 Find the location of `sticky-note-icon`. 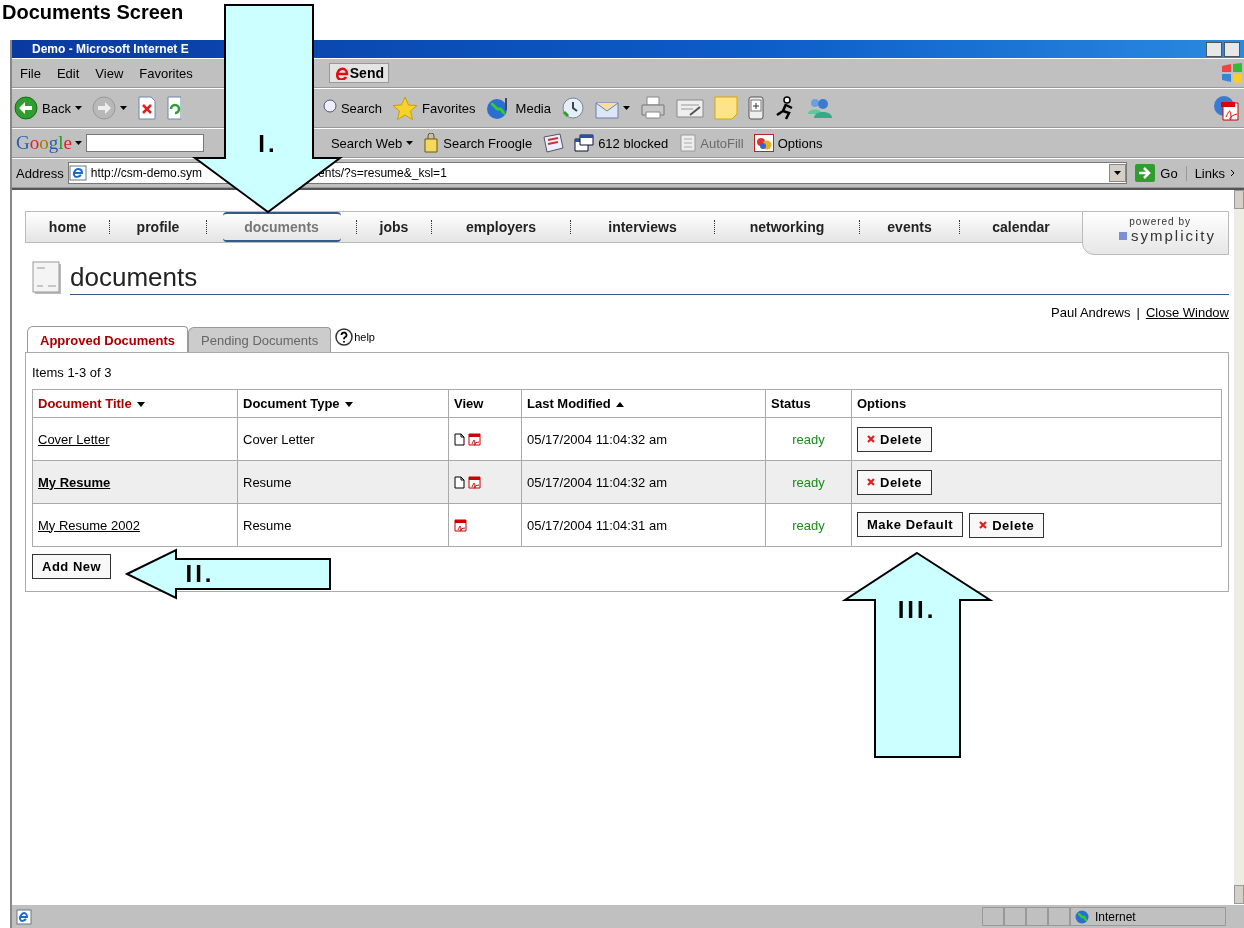

sticky-note-icon is located at coordinates (726, 108).